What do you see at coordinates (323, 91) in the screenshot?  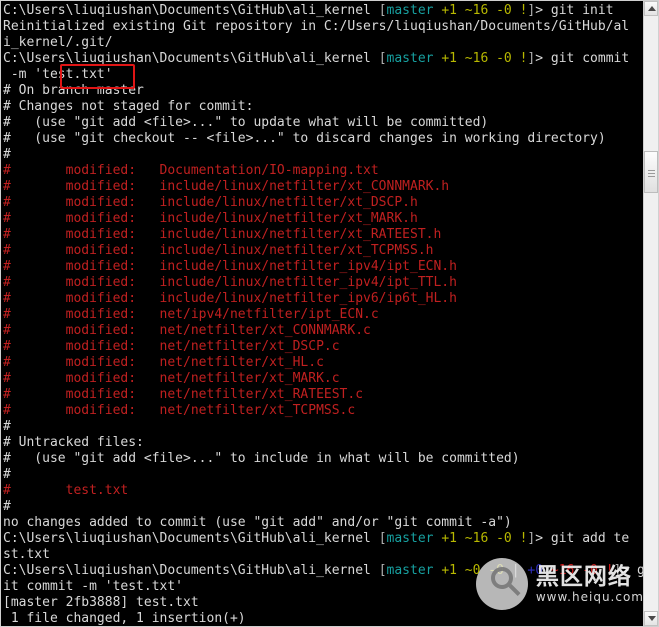 I see `terminal-line: # On branch master` at bounding box center [323, 91].